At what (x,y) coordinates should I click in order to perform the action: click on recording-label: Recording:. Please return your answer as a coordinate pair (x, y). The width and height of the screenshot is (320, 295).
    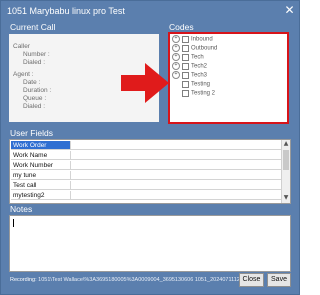
    Looking at the image, I should click on (23, 280).